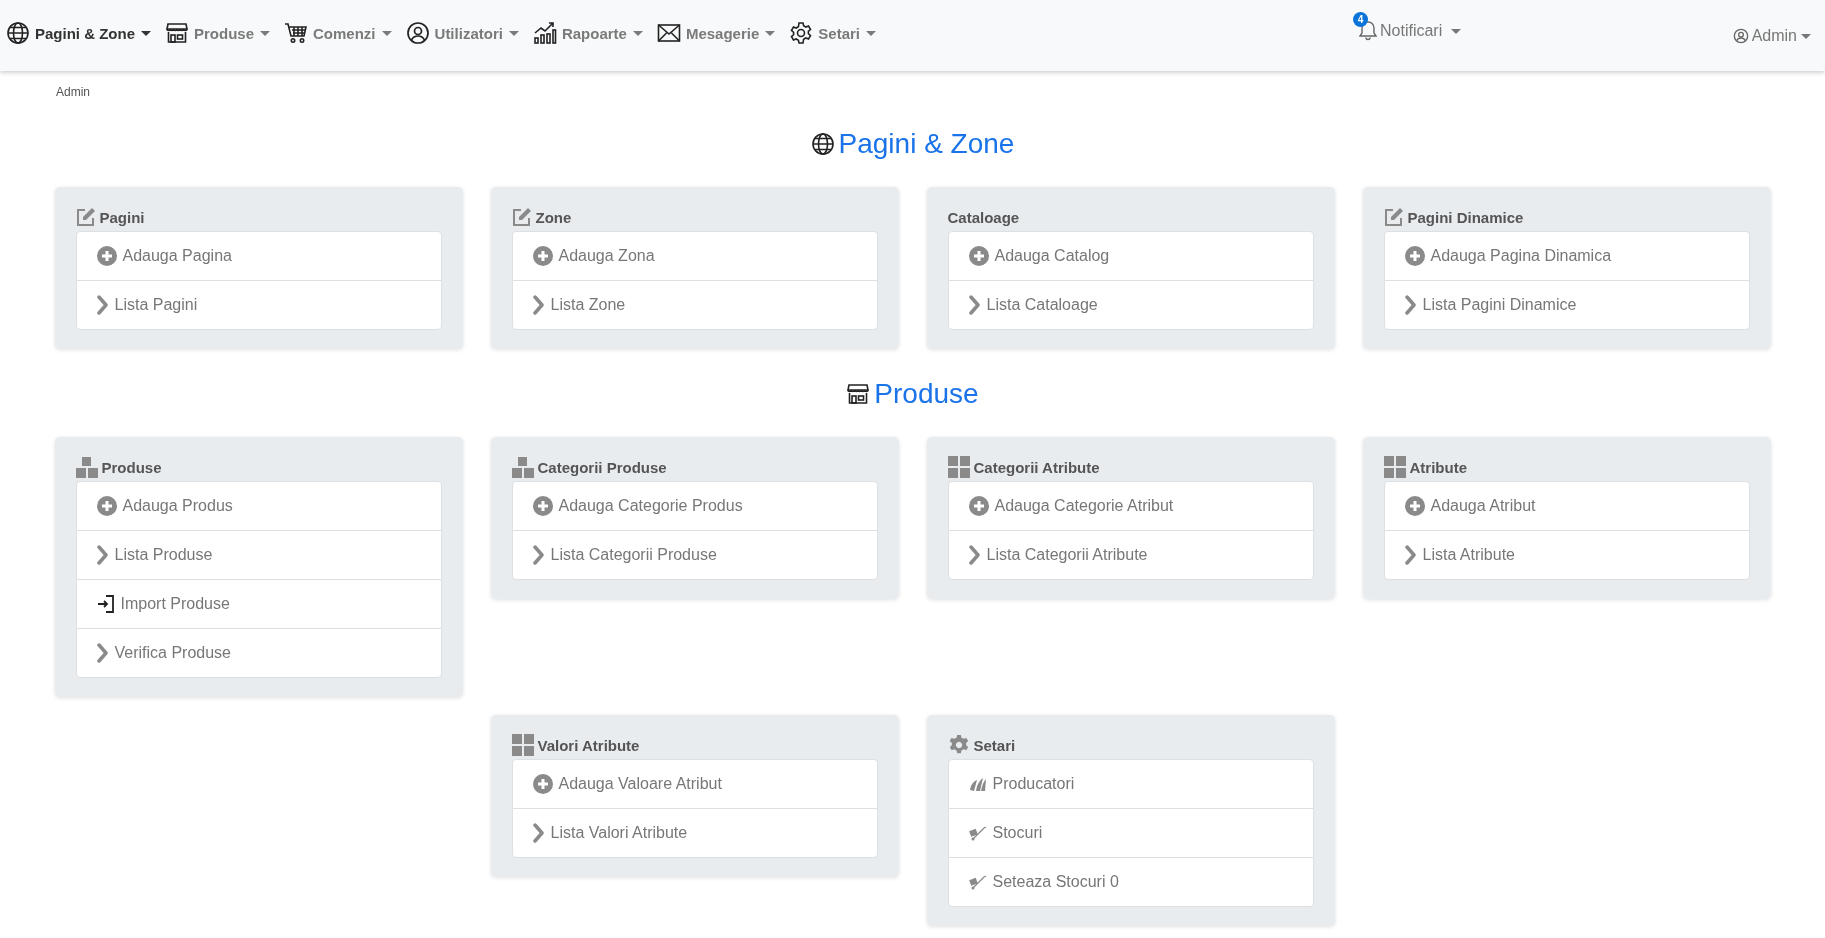  I want to click on import-icon, so click(105, 604).